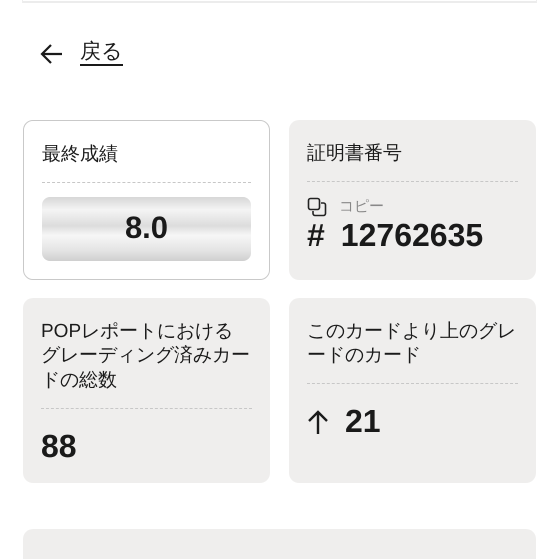 The image size is (559, 559). I want to click on card-label: このカードより上のグレードのカード, so click(412, 344).